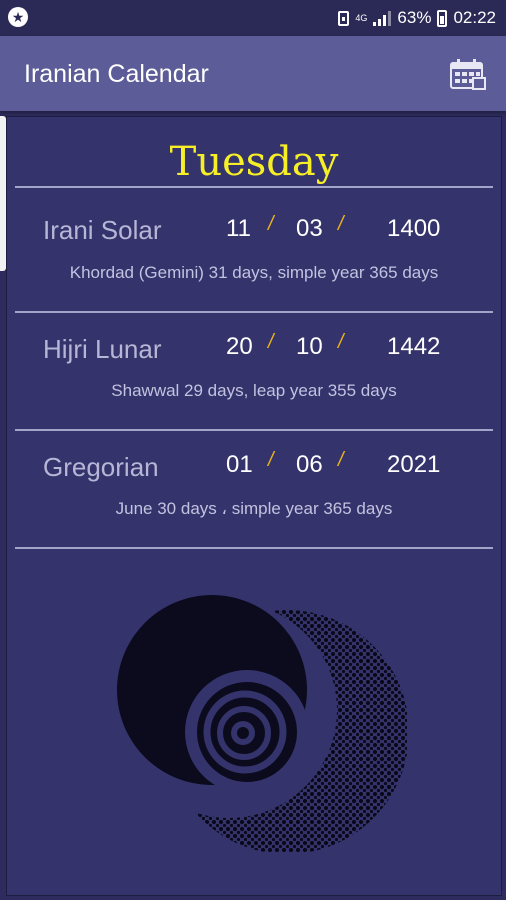 The width and height of the screenshot is (506, 900). I want to click on calendar-icon, so click(468, 74).